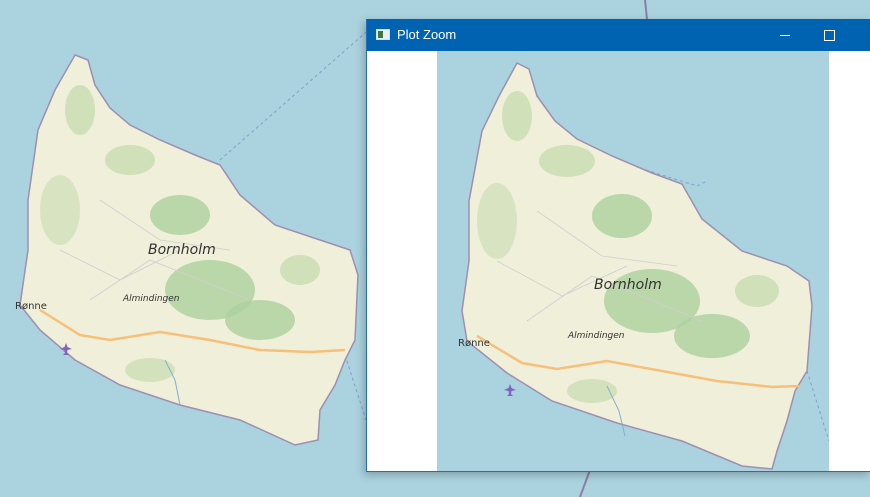 The width and height of the screenshot is (870, 497). I want to click on minimize-button, so click(785, 35).